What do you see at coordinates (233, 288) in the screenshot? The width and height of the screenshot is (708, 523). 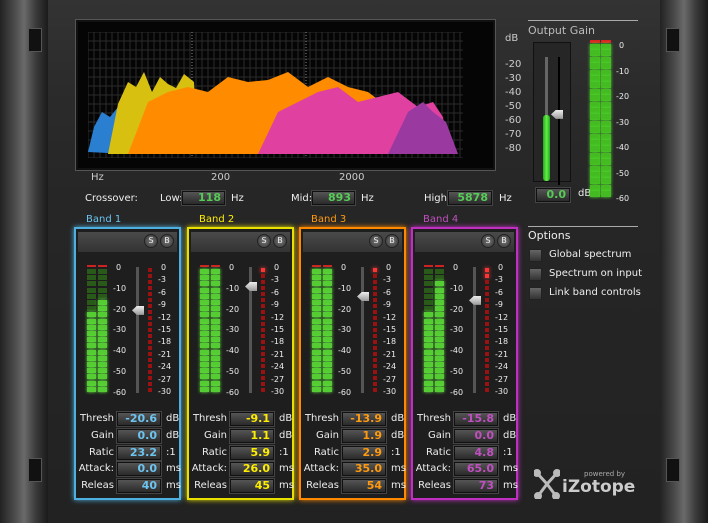 I see `meter-scale-label: -10` at bounding box center [233, 288].